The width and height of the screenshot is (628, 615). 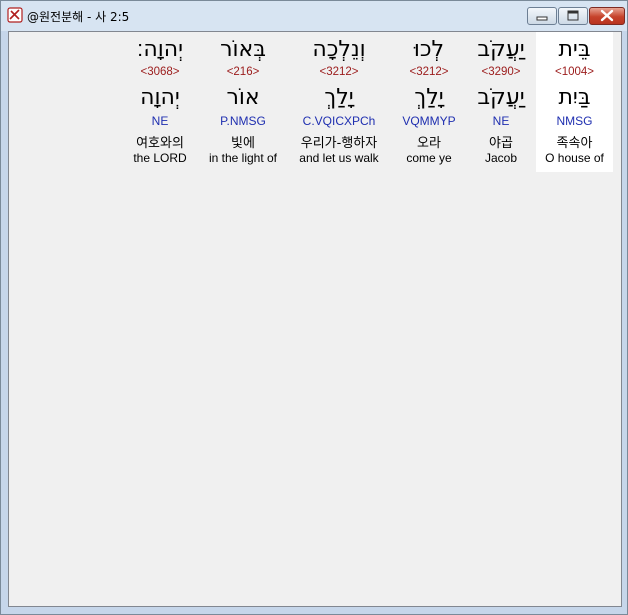 What do you see at coordinates (574, 49) in the screenshot?
I see `hebrew-word: בֵּית` at bounding box center [574, 49].